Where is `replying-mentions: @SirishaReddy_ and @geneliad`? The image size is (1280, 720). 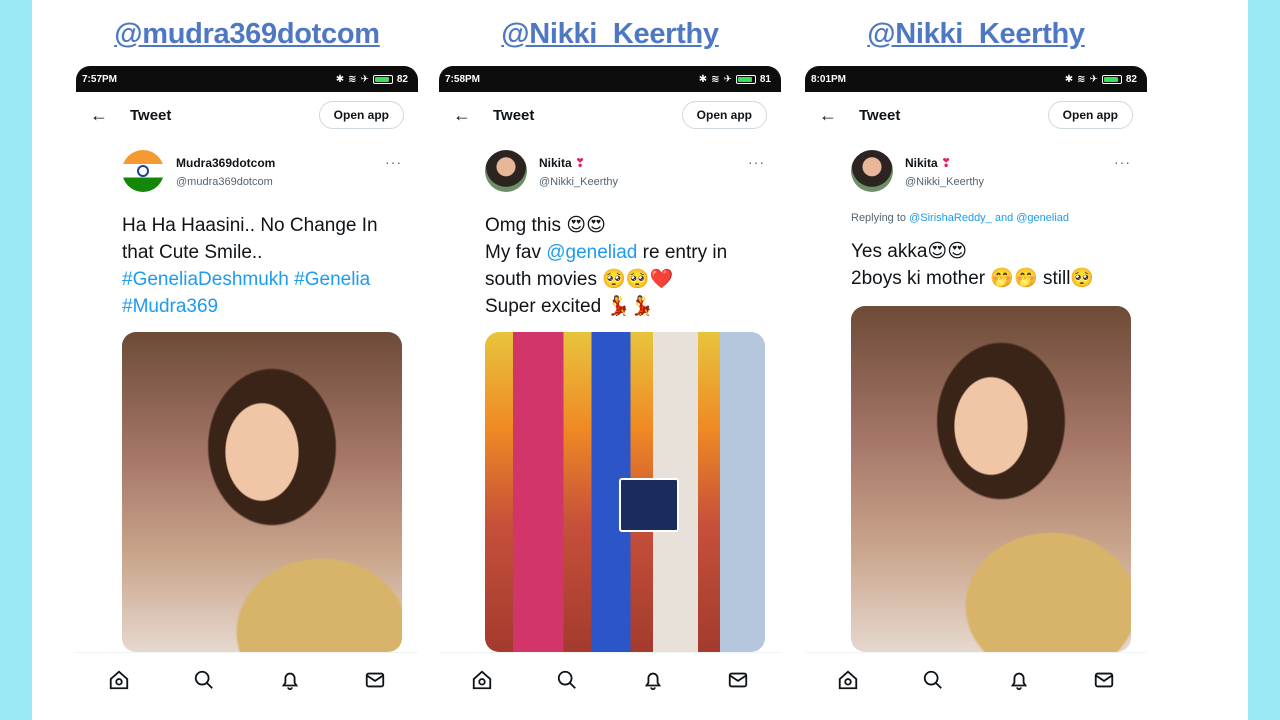 replying-mentions: @SirishaReddy_ and @geneliad is located at coordinates (989, 218).